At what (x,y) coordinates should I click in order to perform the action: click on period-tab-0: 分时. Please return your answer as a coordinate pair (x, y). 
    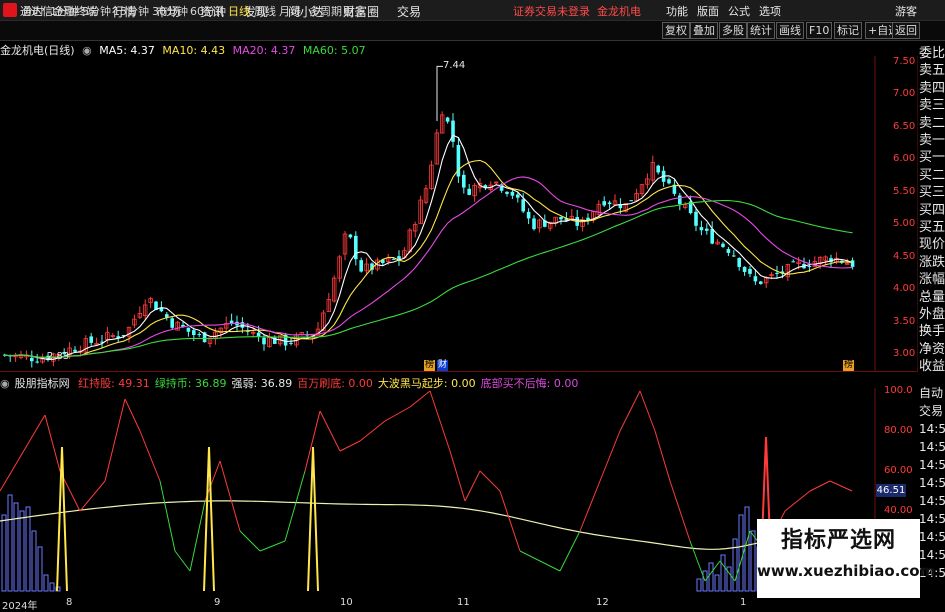
    Looking at the image, I should click on (33, 11).